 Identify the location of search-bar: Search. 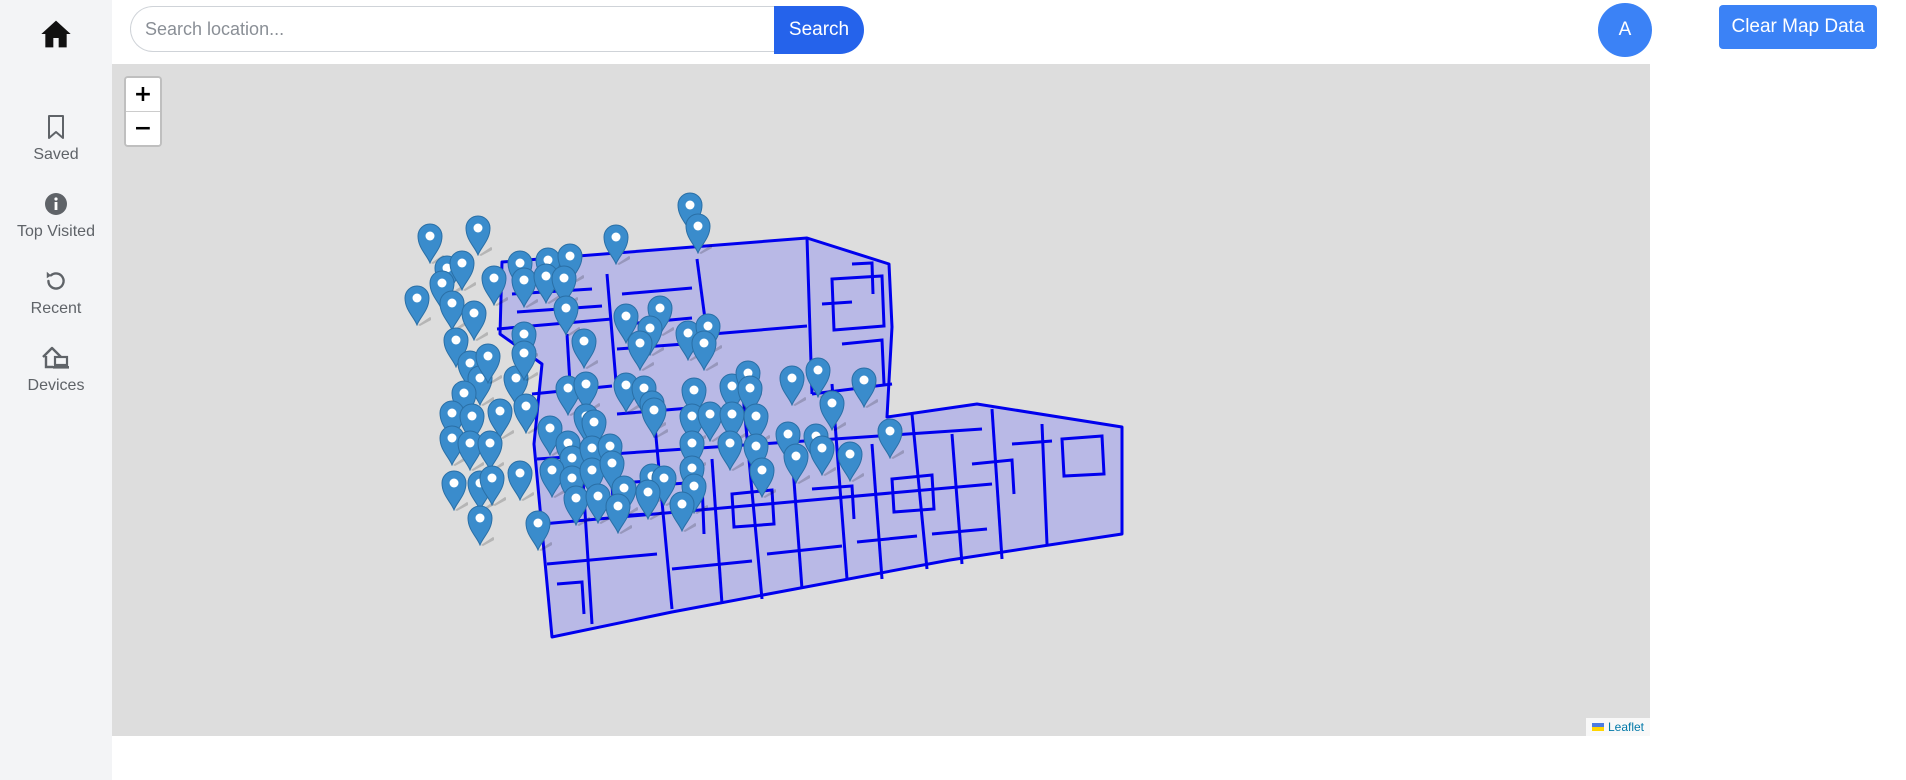
(497, 30).